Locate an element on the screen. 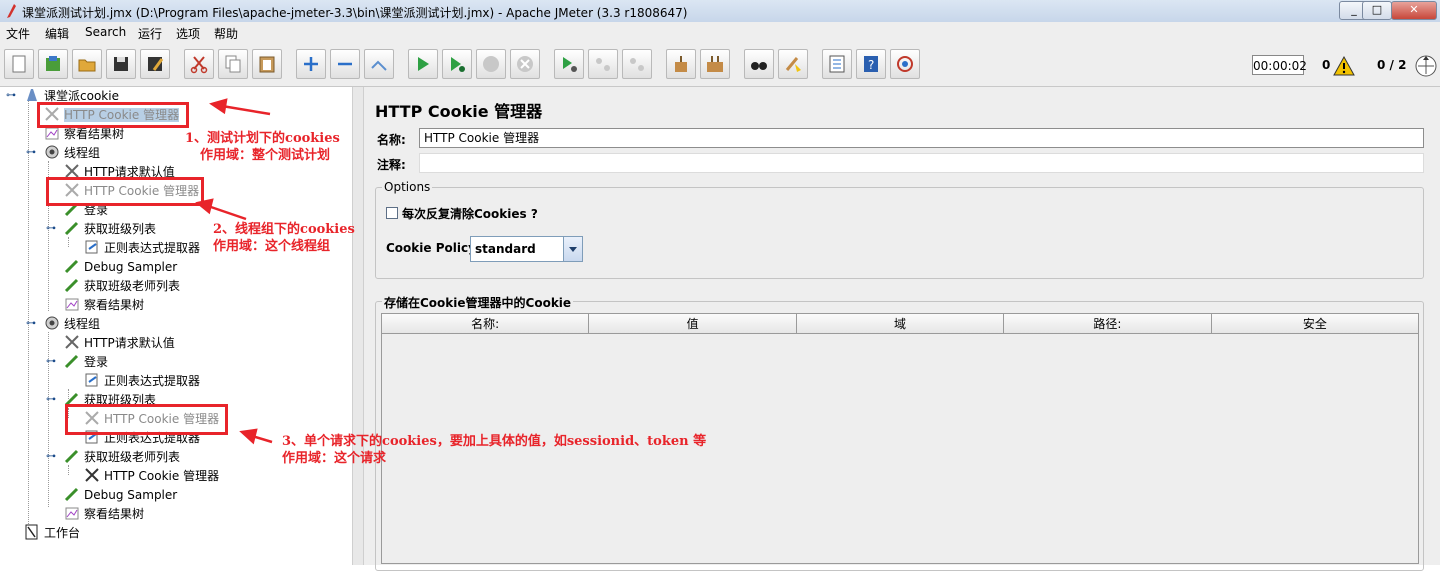 The height and width of the screenshot is (571, 1440). clear-cookies-checkbox is located at coordinates (392, 213).